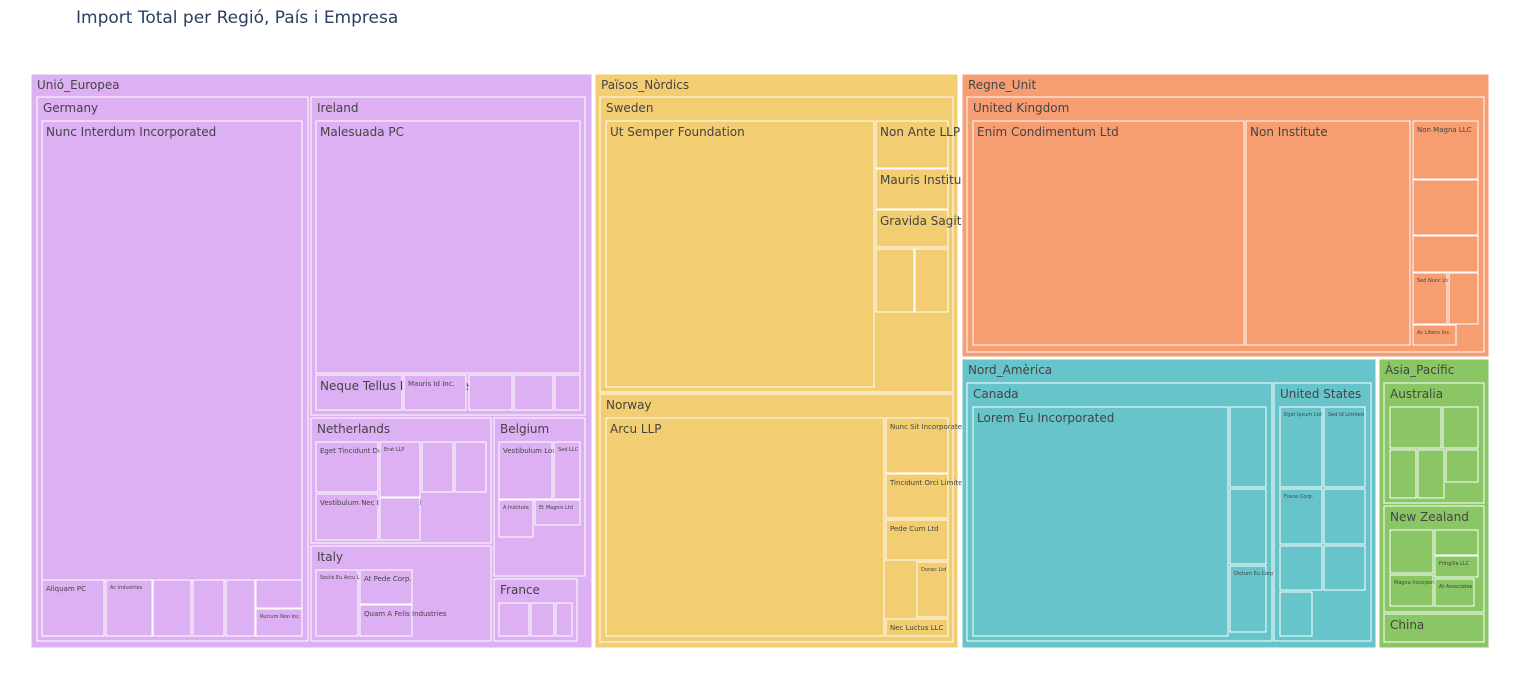 This screenshot has height=679, width=1520. Describe the element at coordinates (520, 590) in the screenshot. I see `country-label-france: France` at that location.